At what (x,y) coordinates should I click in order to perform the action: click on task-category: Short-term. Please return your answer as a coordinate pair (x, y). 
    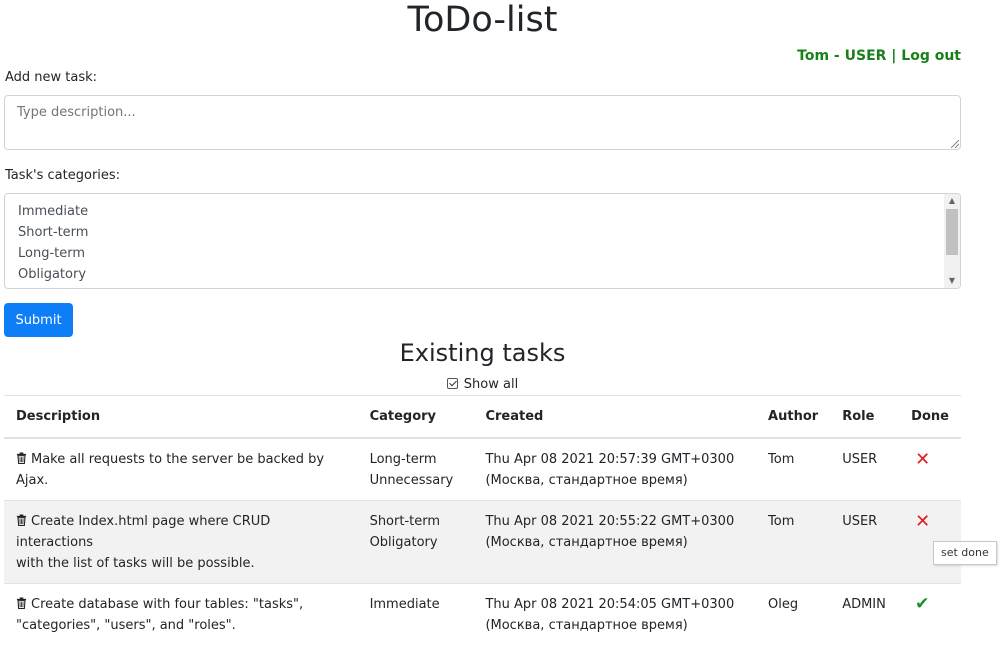
    Looking at the image, I should click on (405, 521).